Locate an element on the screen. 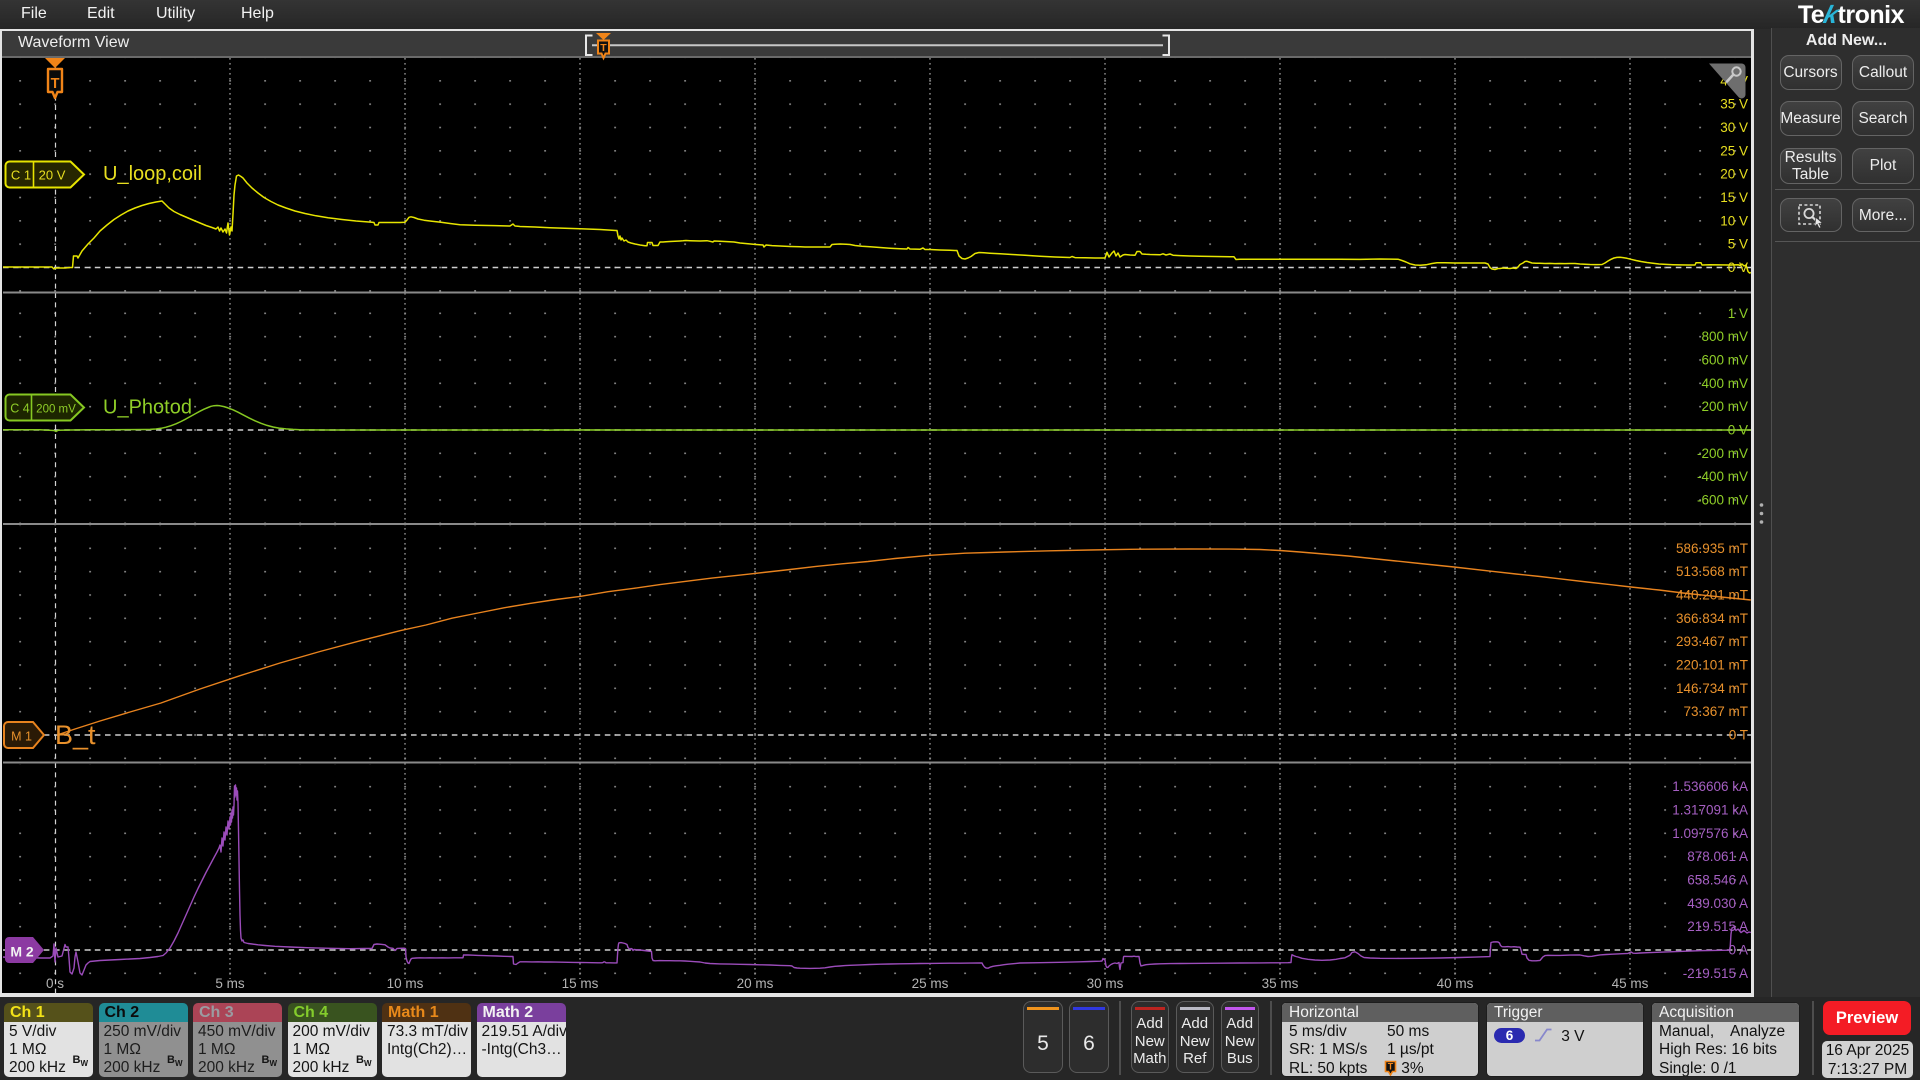  svg-text: 35 V is located at coordinates (1734, 104).